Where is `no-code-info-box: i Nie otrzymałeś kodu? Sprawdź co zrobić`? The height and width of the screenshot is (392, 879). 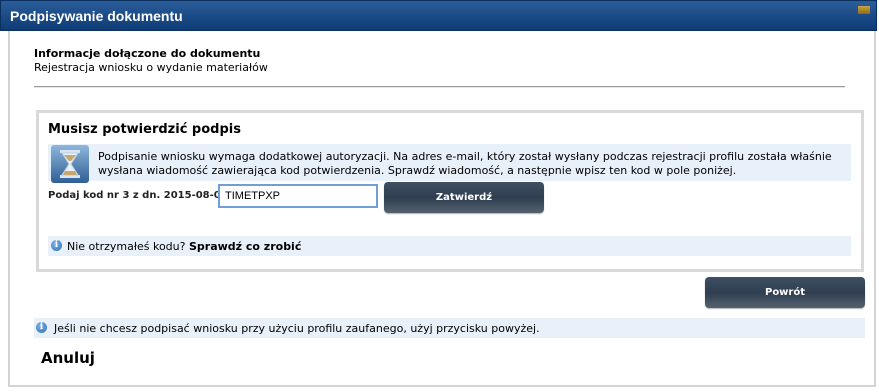 no-code-info-box: i Nie otrzymałeś kodu? Sprawdź co zrobić is located at coordinates (449, 246).